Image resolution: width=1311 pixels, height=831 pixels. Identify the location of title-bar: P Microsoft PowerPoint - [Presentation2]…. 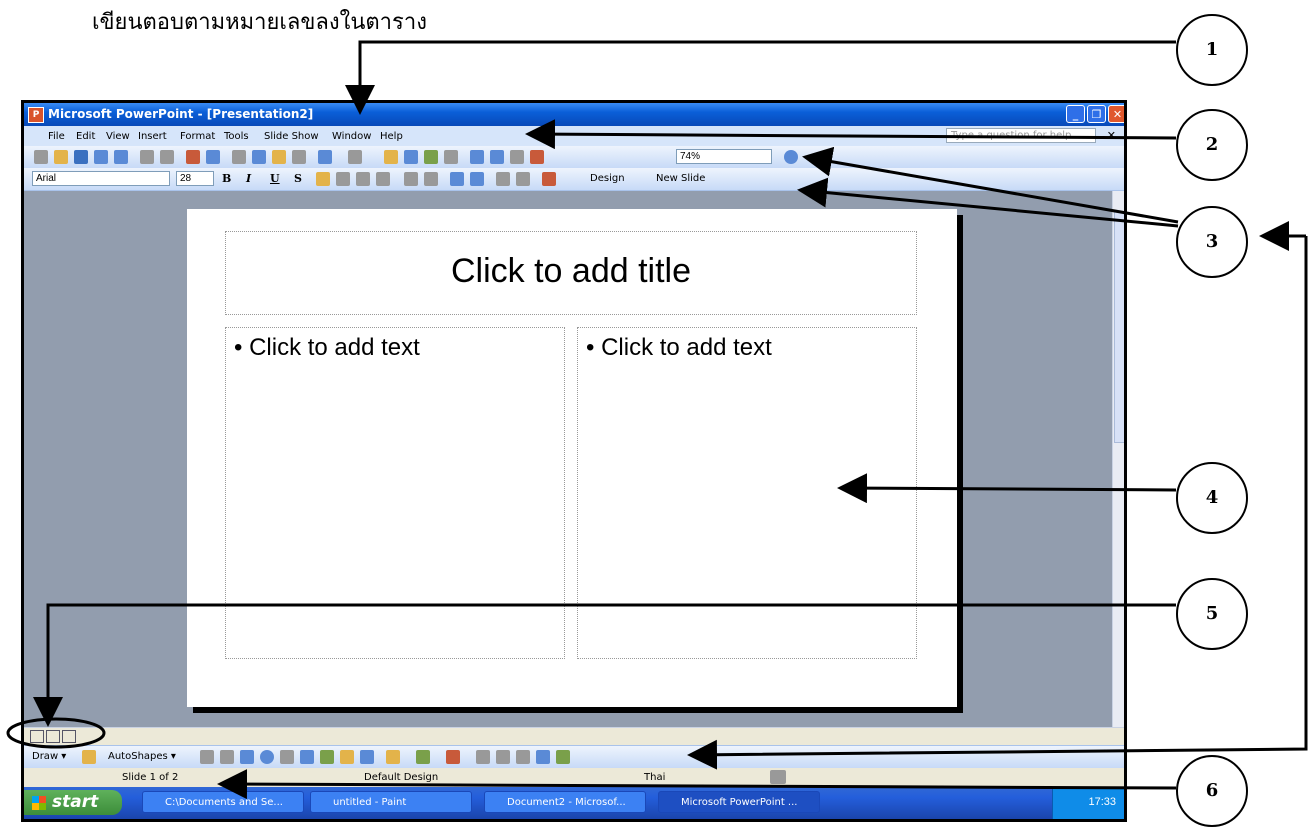
(574, 114).